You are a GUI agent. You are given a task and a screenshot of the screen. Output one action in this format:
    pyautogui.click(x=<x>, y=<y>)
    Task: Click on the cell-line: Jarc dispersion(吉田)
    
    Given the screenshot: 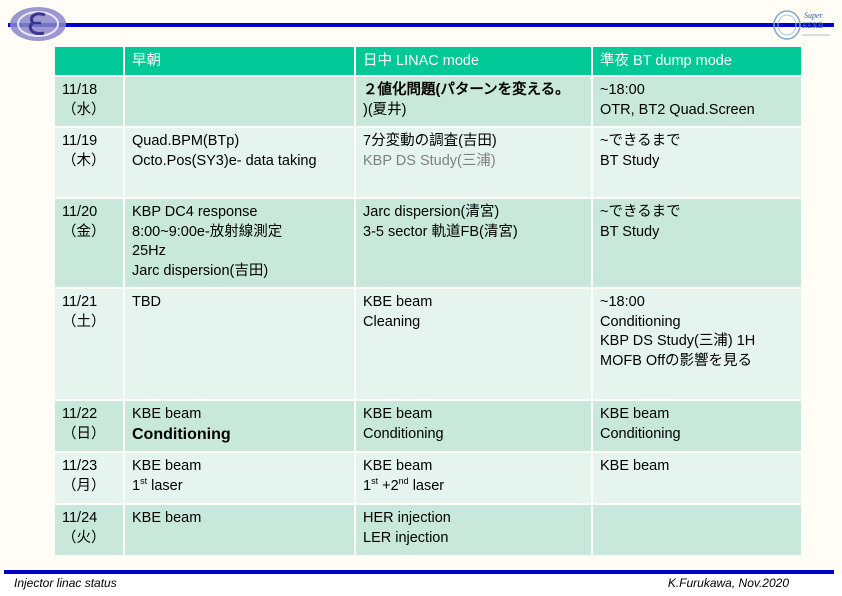 What is the action you would take?
    pyautogui.click(x=200, y=270)
    